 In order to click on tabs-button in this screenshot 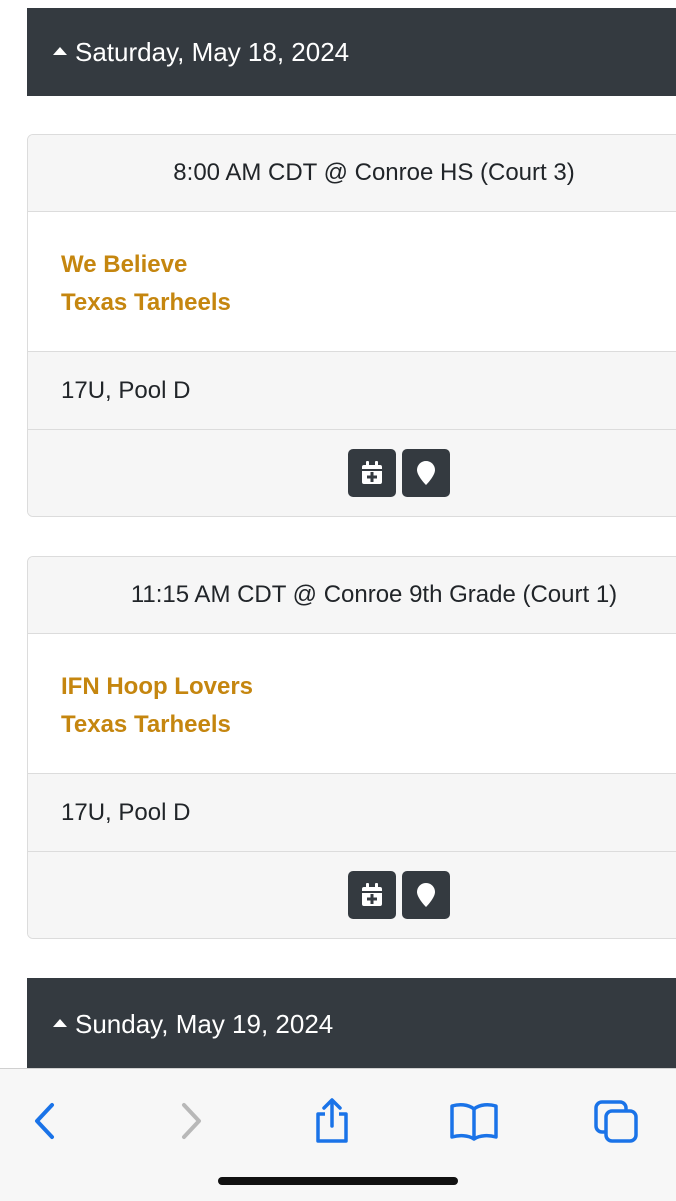, I will do `click(616, 1121)`.